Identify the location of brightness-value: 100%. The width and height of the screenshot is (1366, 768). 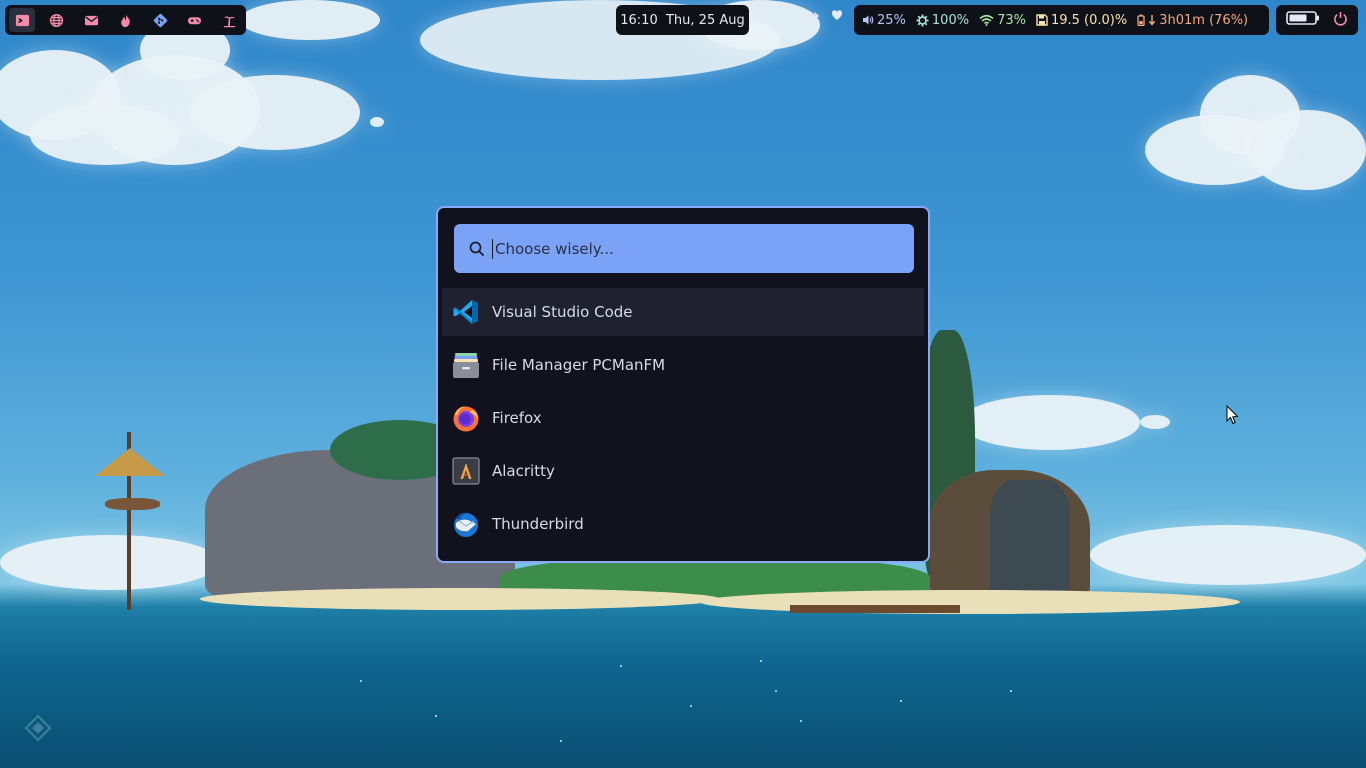
(950, 20).